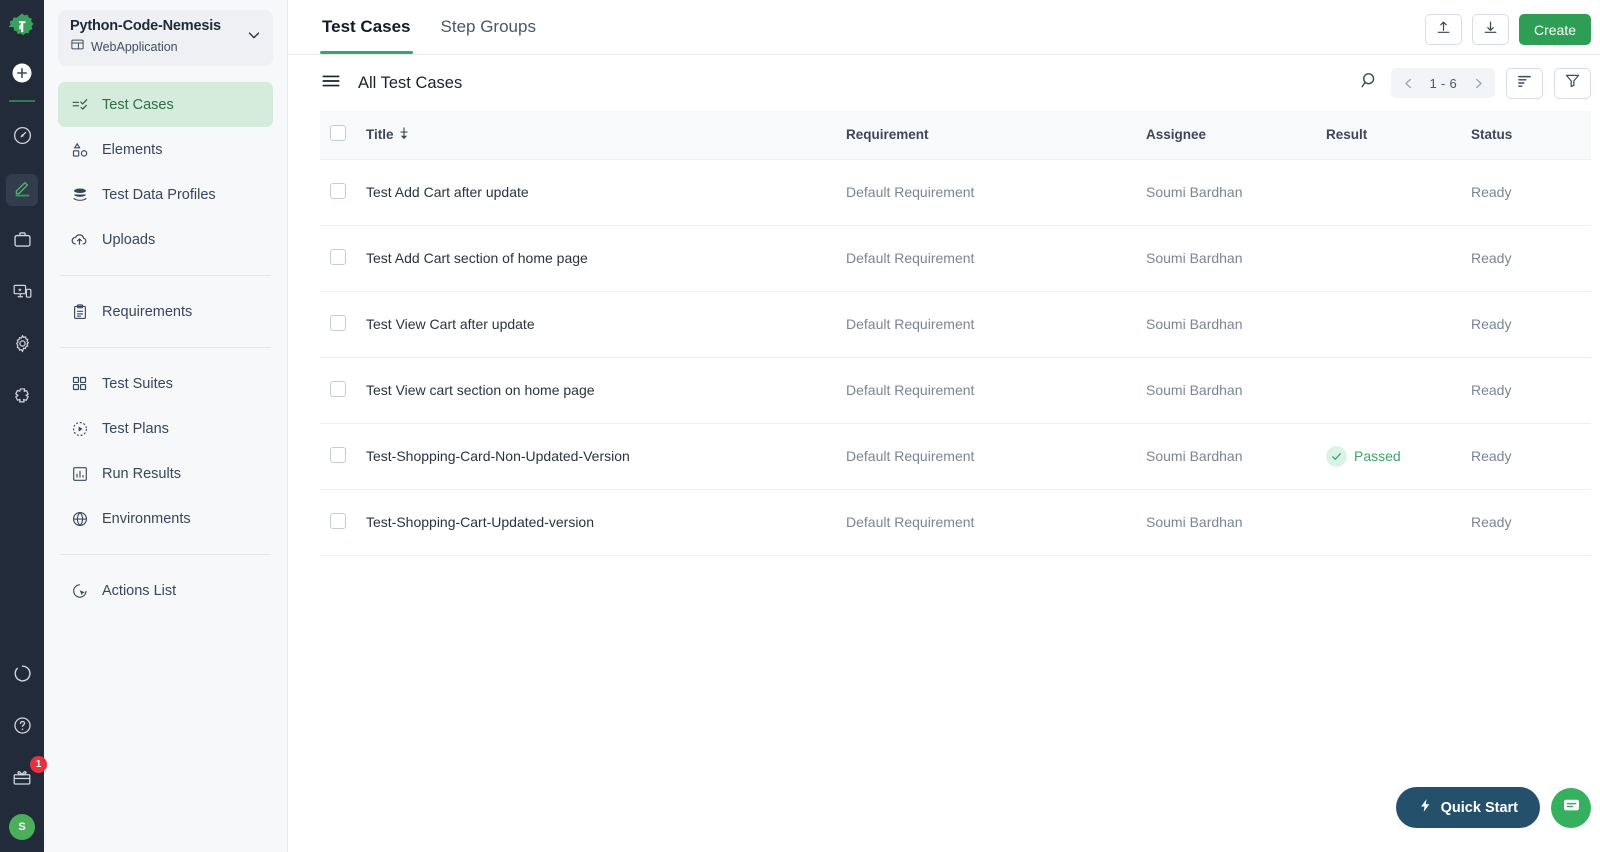  I want to click on sidebar-item-uploads: Uploads, so click(165, 239).